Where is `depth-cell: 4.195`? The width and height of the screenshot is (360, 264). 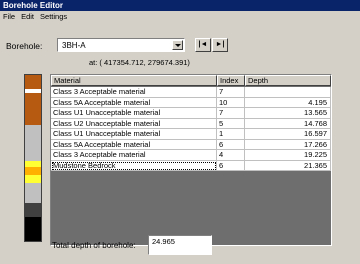
depth-cell: 4.195 is located at coordinates (288, 102).